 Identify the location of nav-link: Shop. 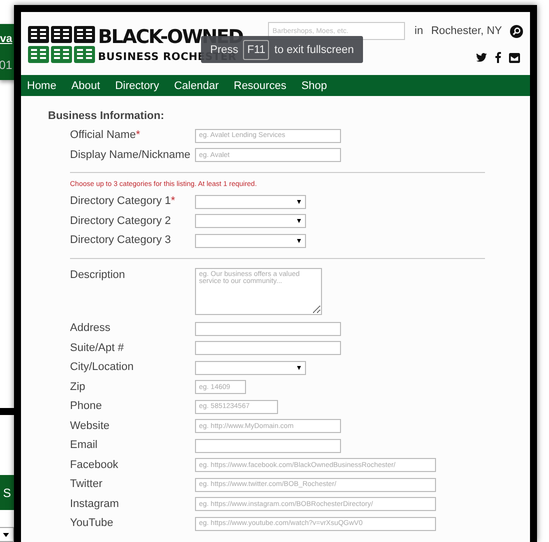
(314, 86).